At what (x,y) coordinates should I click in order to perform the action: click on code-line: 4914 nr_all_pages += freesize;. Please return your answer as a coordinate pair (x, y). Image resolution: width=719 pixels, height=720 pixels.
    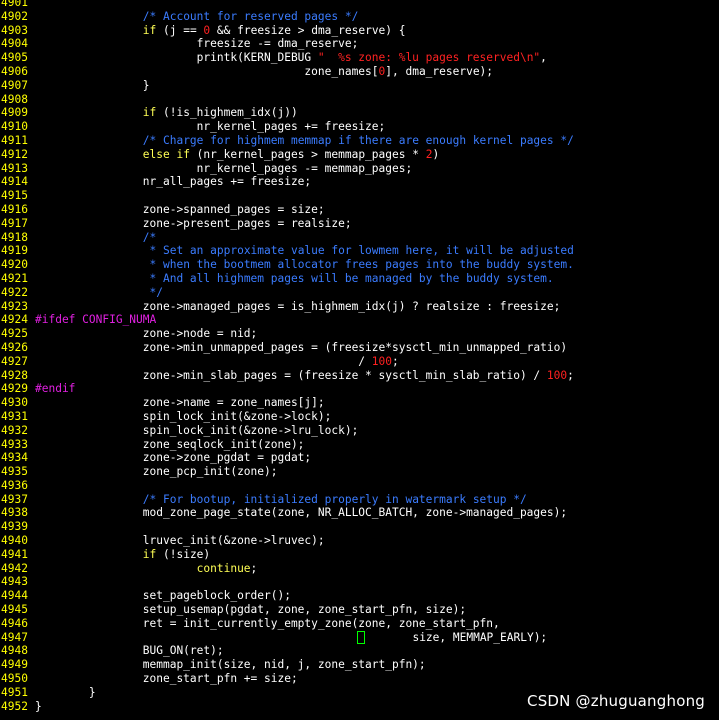
    Looking at the image, I should click on (359, 182).